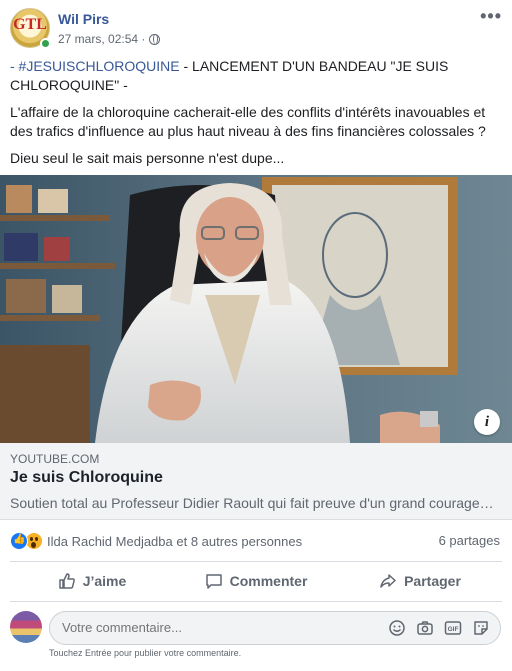  Describe the element at coordinates (491, 16) in the screenshot. I see `more-options-button: •••` at that location.